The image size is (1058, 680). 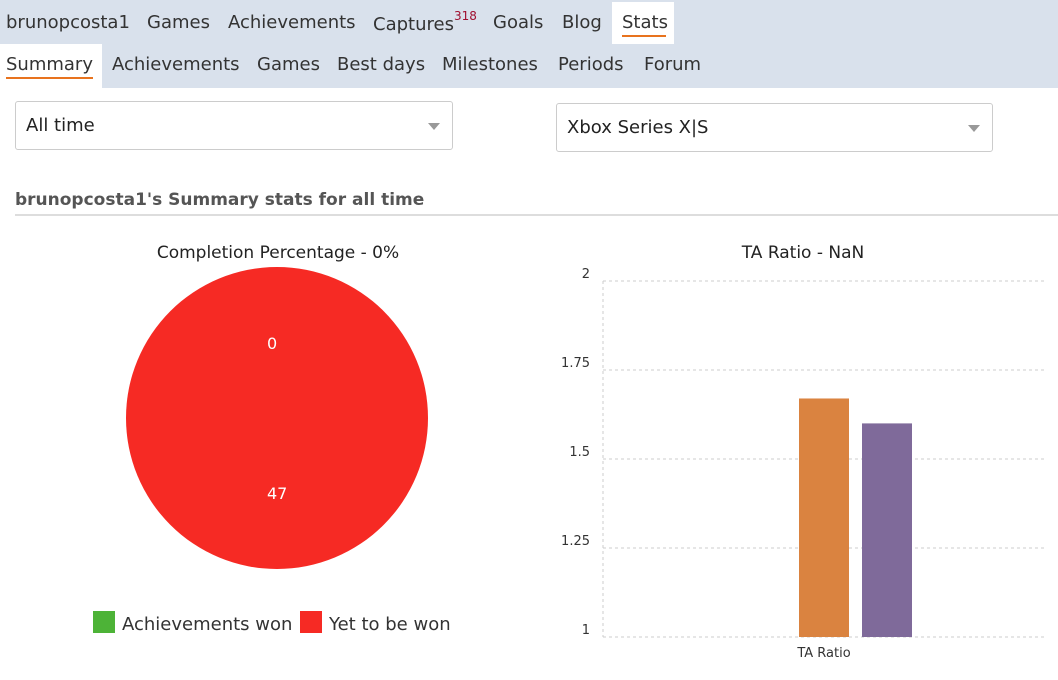 What do you see at coordinates (390, 624) in the screenshot?
I see `legend-yet: Yet to be won` at bounding box center [390, 624].